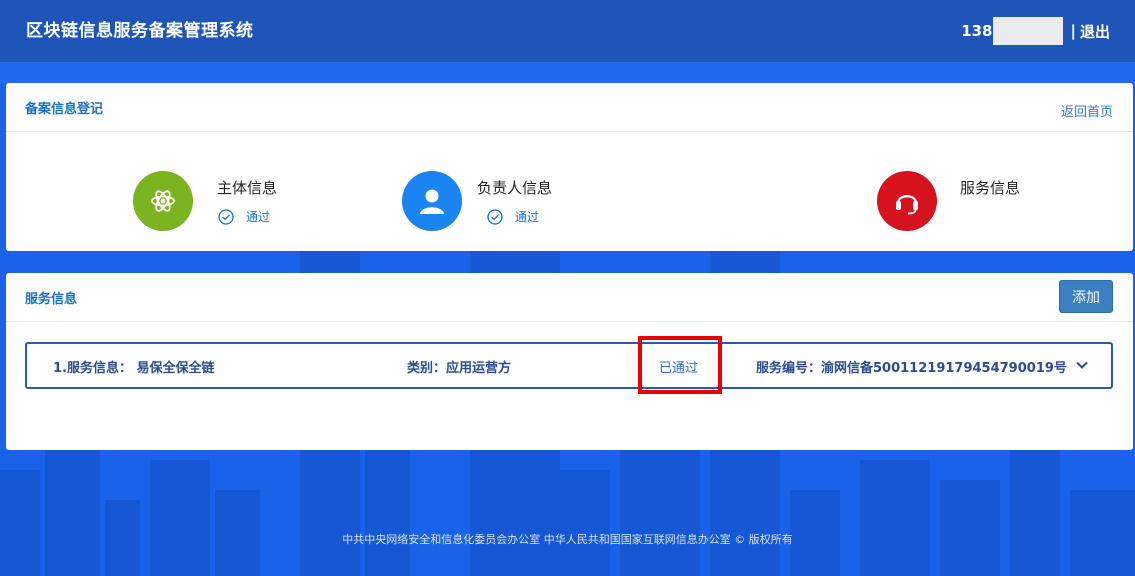  I want to click on app-title: 区块链信息服务备案管理系统, so click(140, 31).